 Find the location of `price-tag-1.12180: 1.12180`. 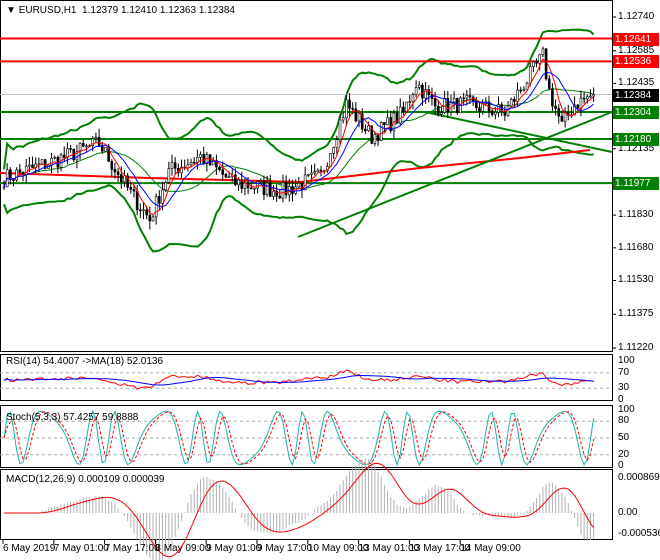

price-tag-1.12180: 1.12180 is located at coordinates (636, 139).